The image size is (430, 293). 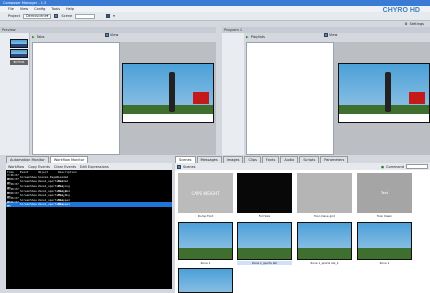 What do you see at coordinates (94, 167) in the screenshot?
I see `edit-expressions-button: Edit Expressions` at bounding box center [94, 167].